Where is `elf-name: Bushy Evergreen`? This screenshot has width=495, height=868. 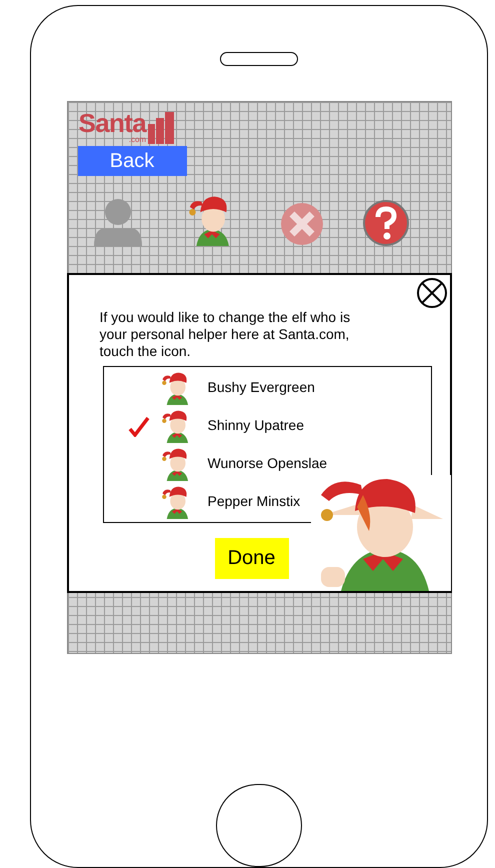 elf-name: Bushy Evergreen is located at coordinates (261, 387).